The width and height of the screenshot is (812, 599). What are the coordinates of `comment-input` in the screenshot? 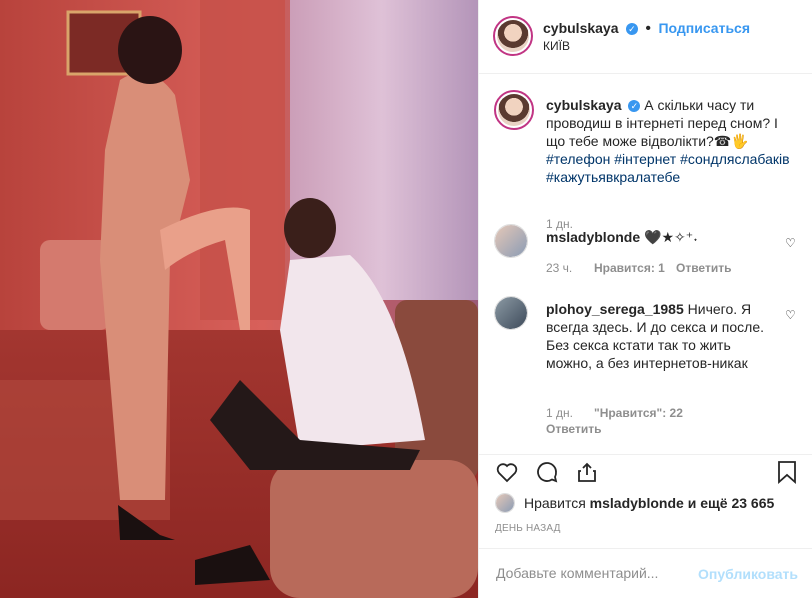 It's located at (606, 573).